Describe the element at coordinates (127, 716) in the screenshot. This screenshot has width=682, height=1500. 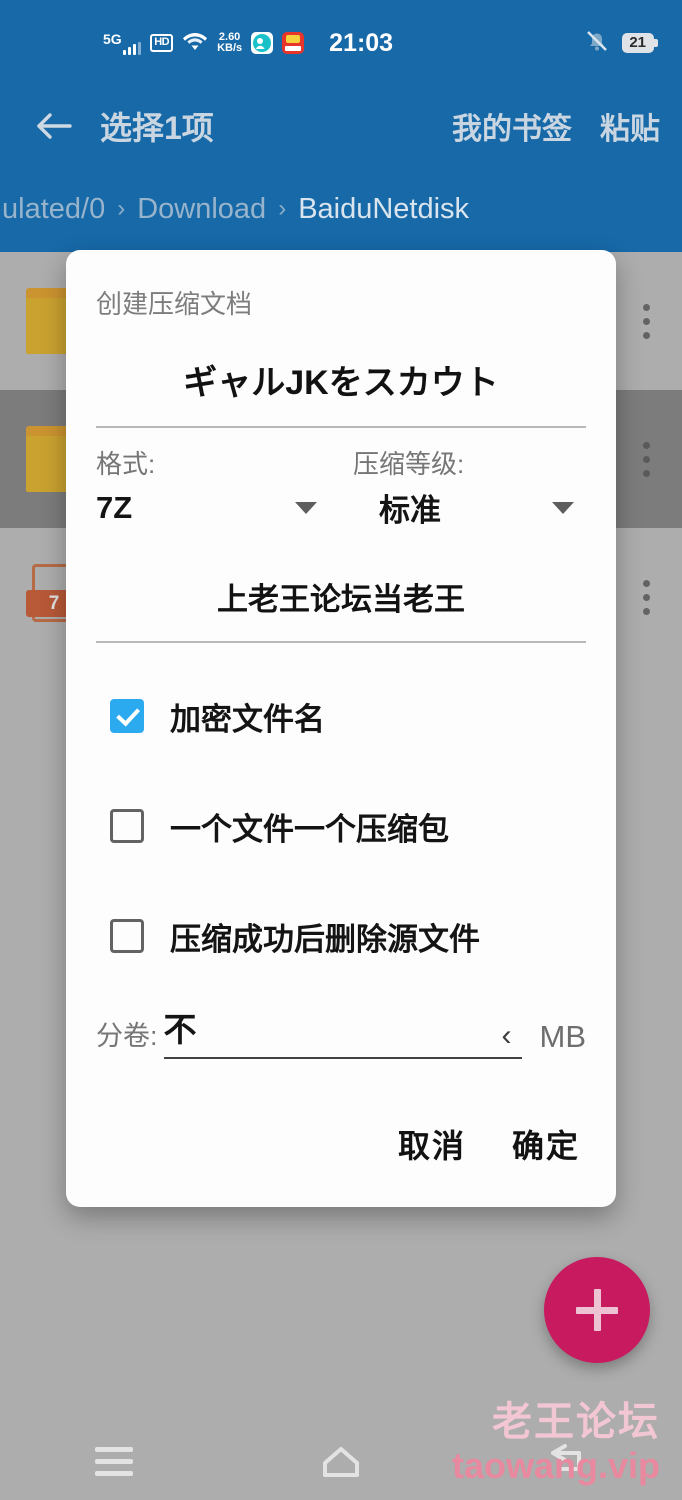
I see `checkbox-checked-icon` at that location.